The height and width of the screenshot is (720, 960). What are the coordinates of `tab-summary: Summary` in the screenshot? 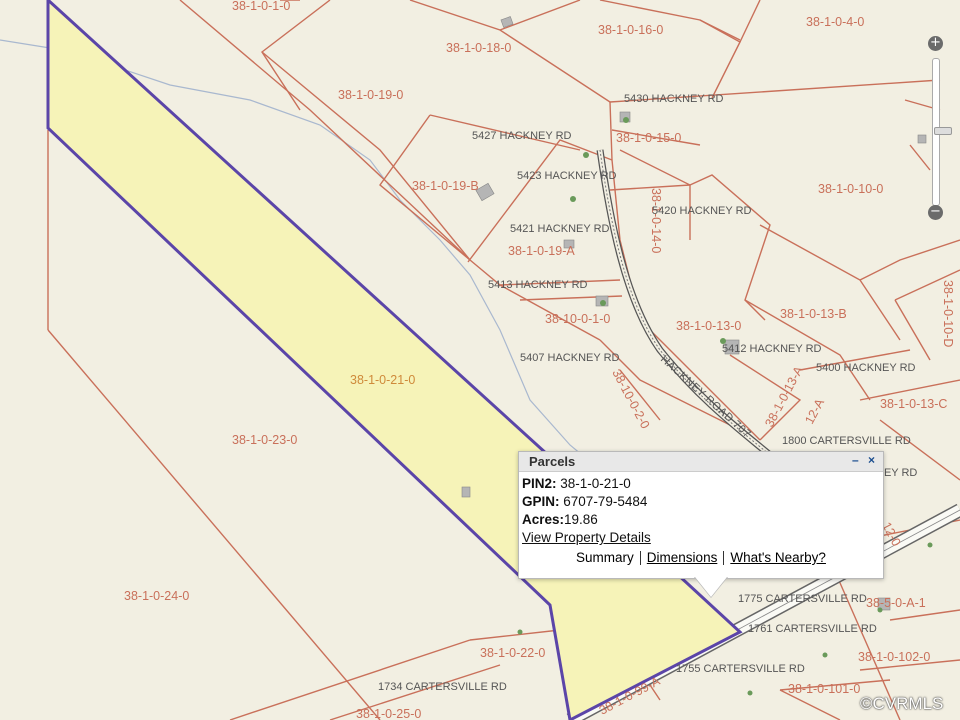 It's located at (605, 557).